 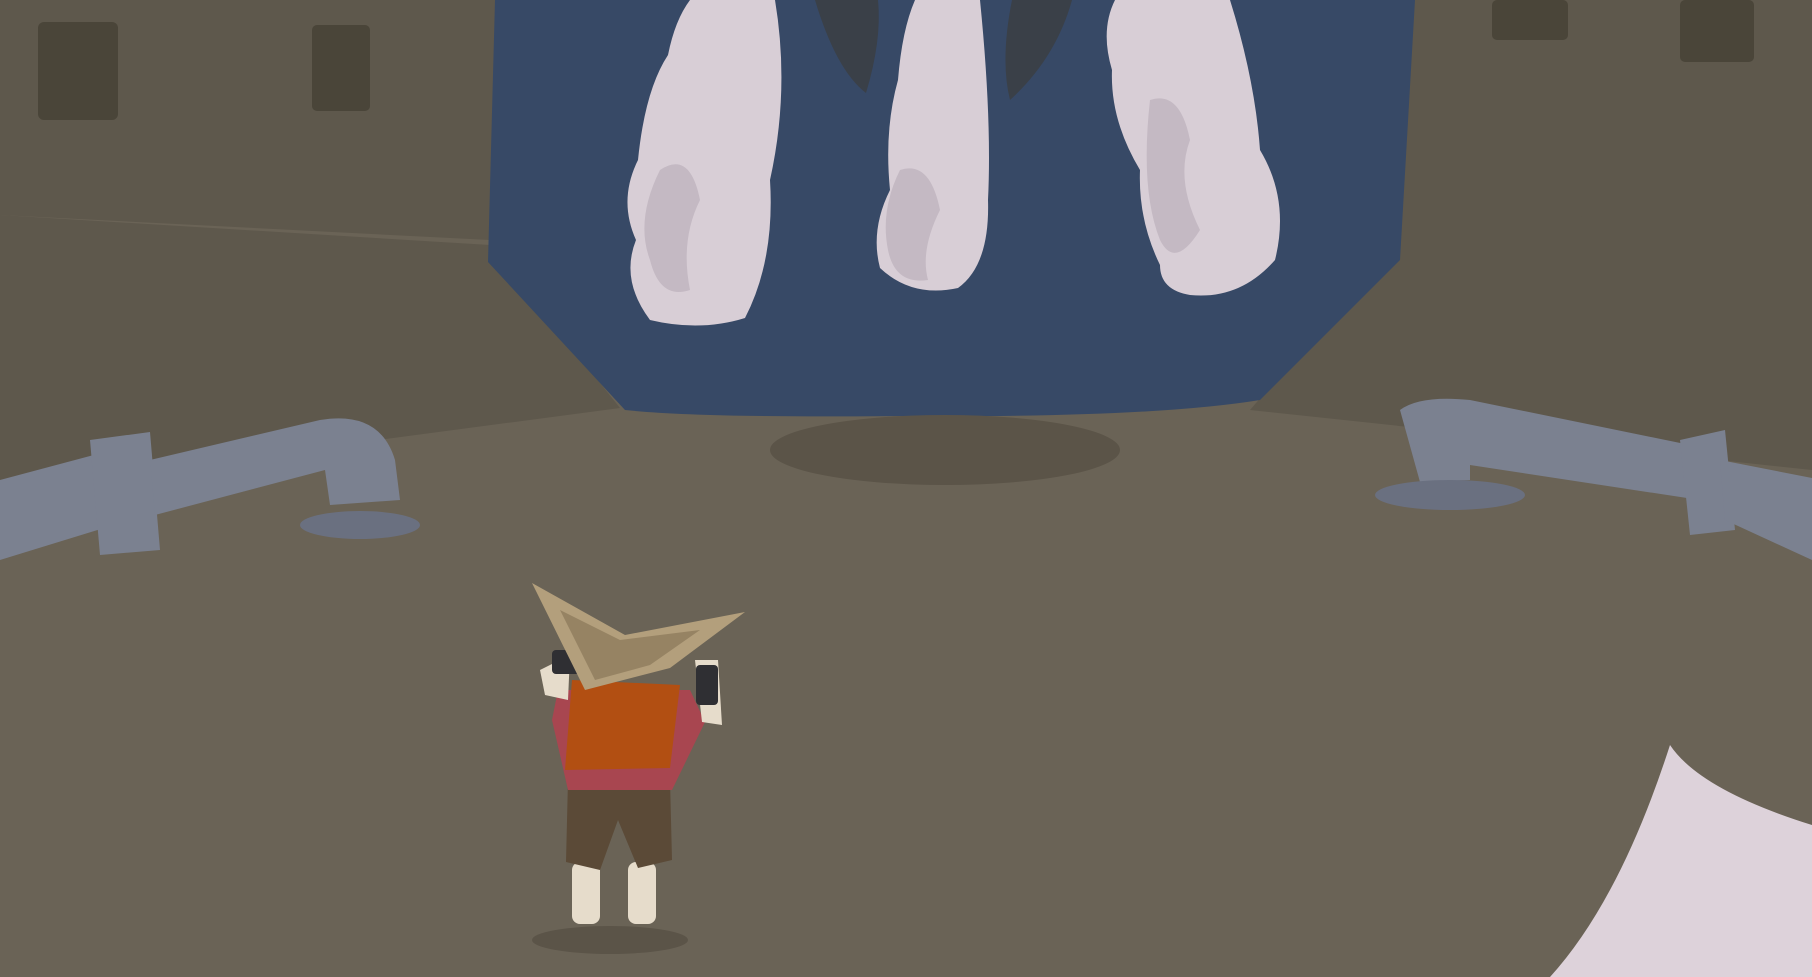 I want to click on character-leg-left, so click(x=586, y=893).